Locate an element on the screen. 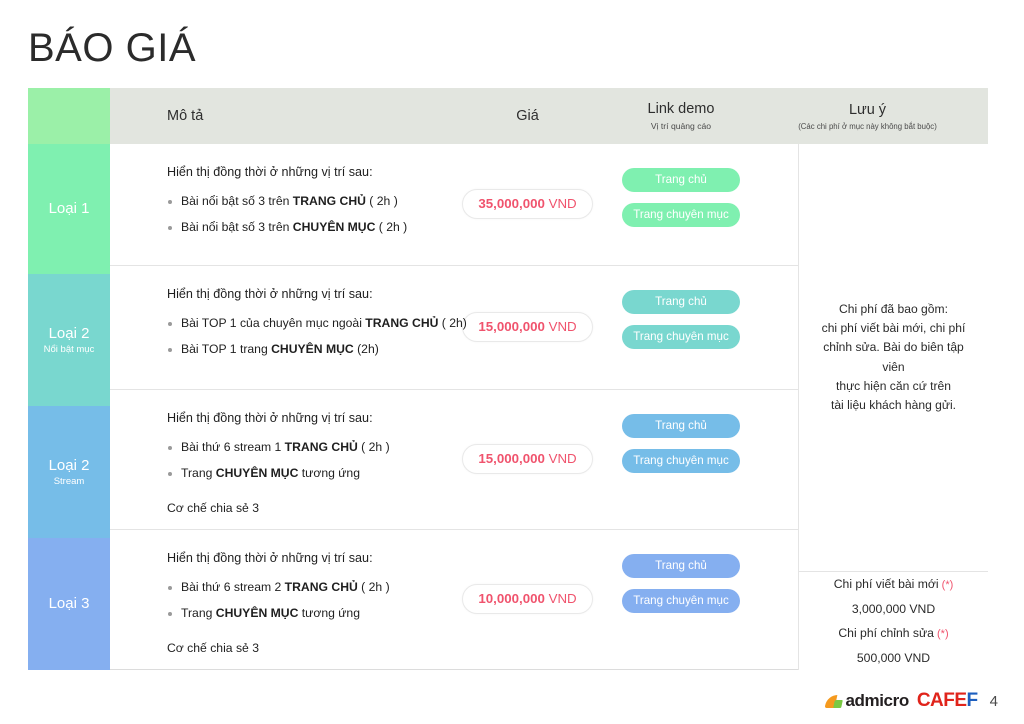 This screenshot has width=1024, height=724. page-number: 4 is located at coordinates (993, 701).